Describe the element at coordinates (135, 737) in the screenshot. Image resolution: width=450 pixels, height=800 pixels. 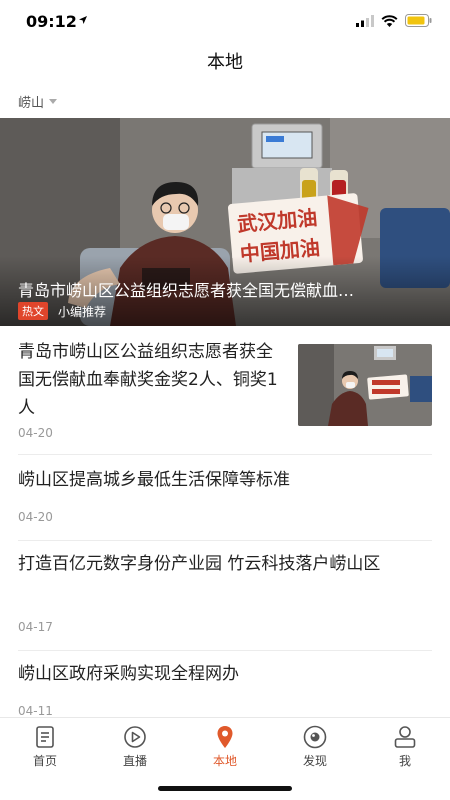
I see `play-circle-icon` at that location.